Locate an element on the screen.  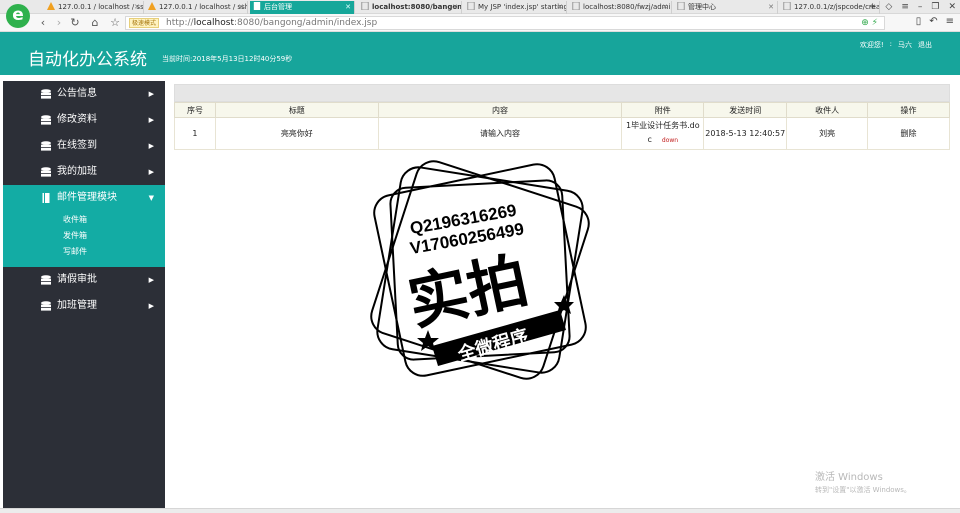
delete-button: 删除 is located at coordinates (908, 133).